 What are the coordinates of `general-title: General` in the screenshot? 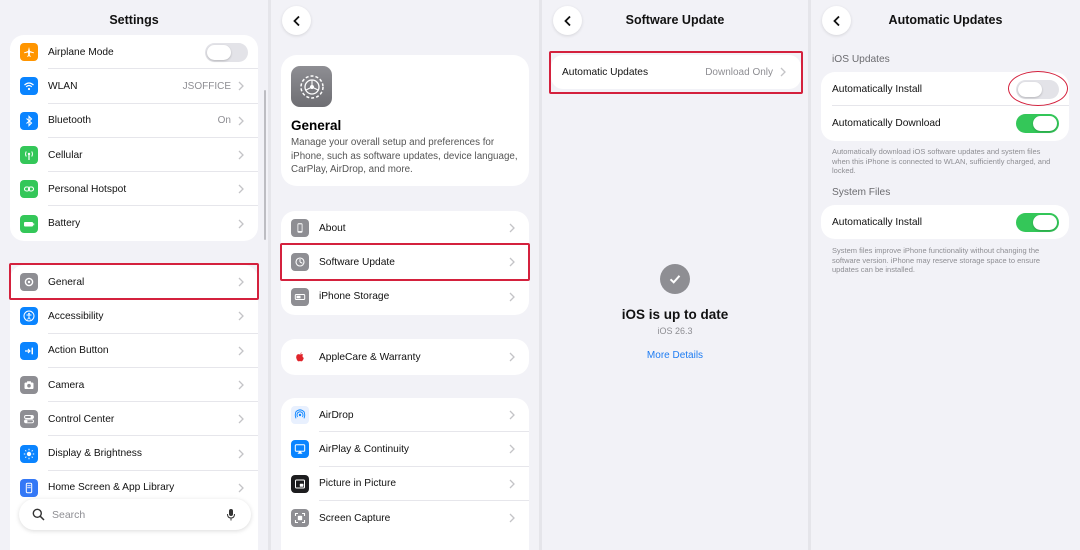 It's located at (316, 125).